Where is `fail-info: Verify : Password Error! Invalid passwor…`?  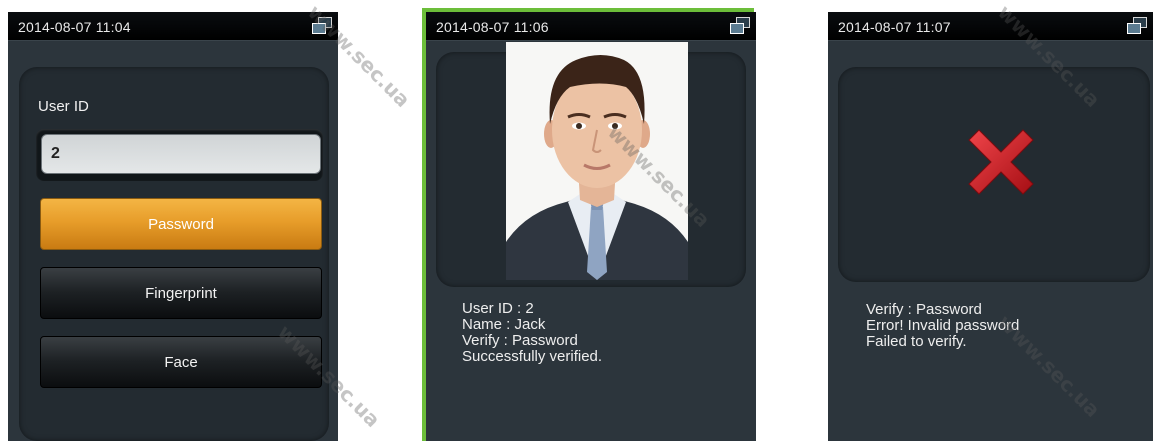 fail-info: Verify : Password Error! Invalid passwor… is located at coordinates (942, 326).